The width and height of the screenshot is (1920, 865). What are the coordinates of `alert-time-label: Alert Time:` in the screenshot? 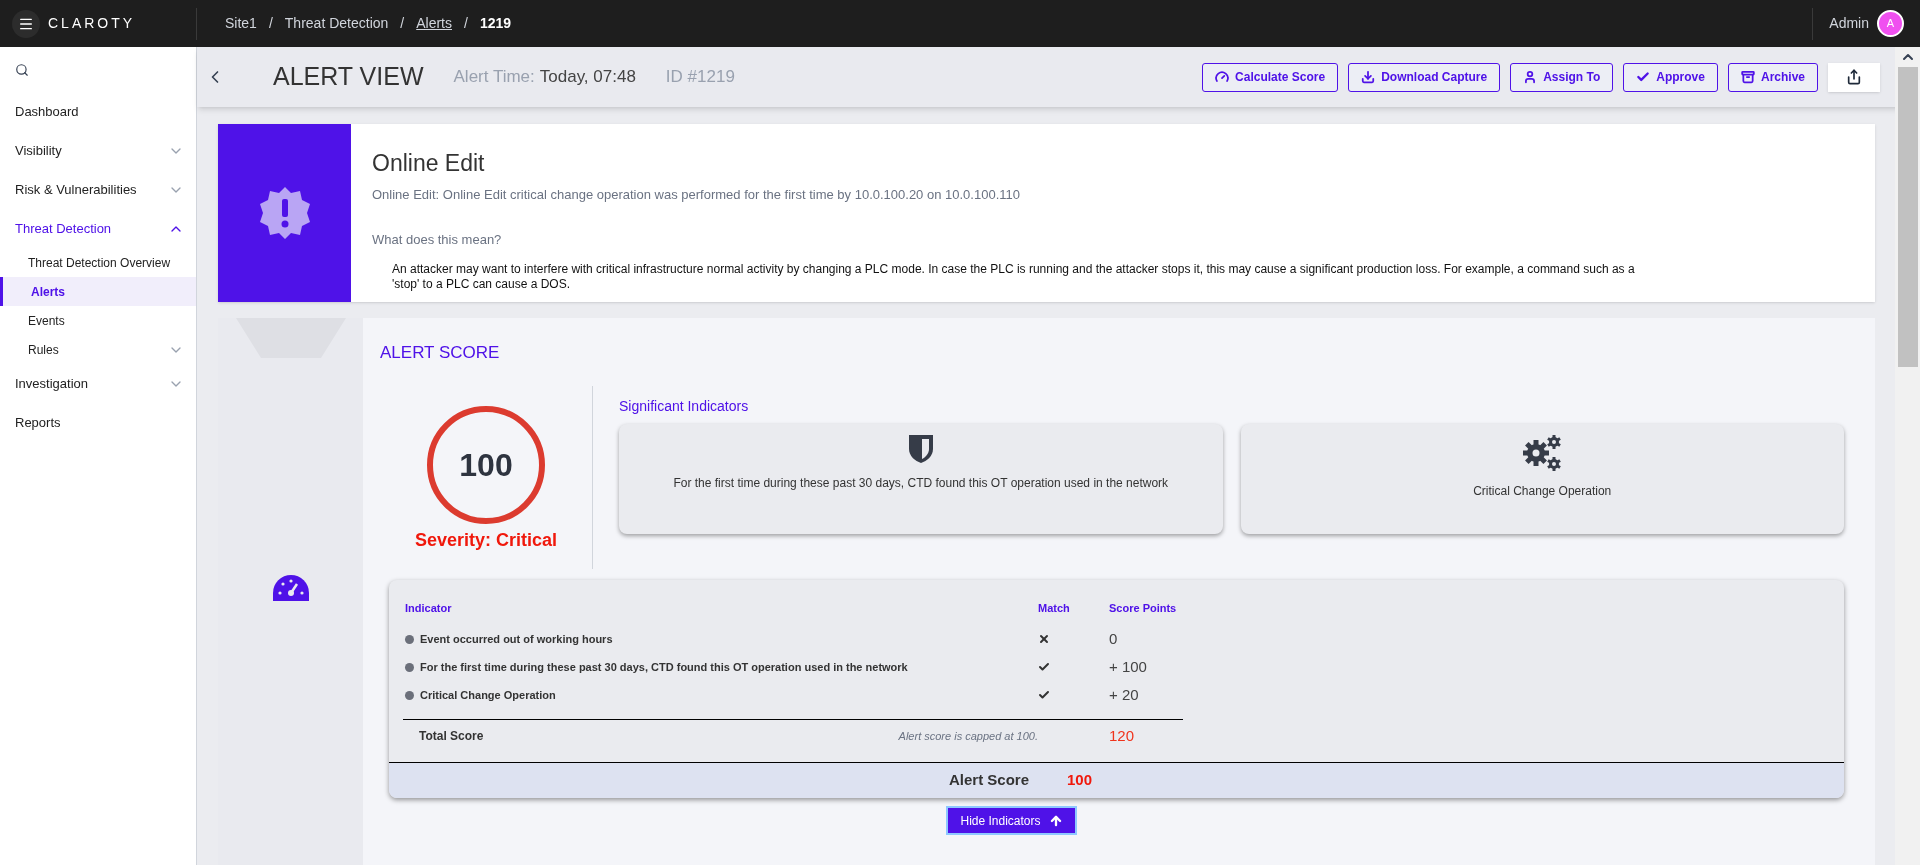 It's located at (494, 77).